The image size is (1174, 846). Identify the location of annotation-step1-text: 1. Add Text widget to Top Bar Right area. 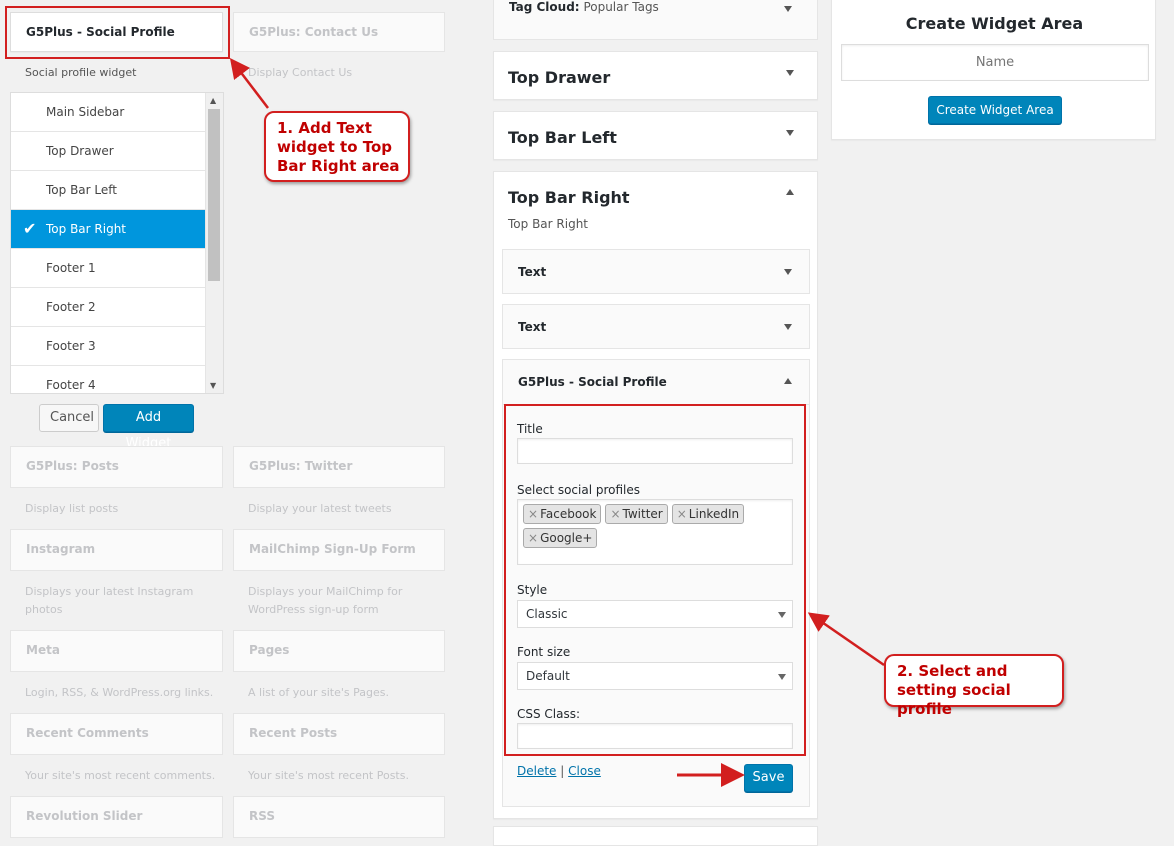
(338, 147).